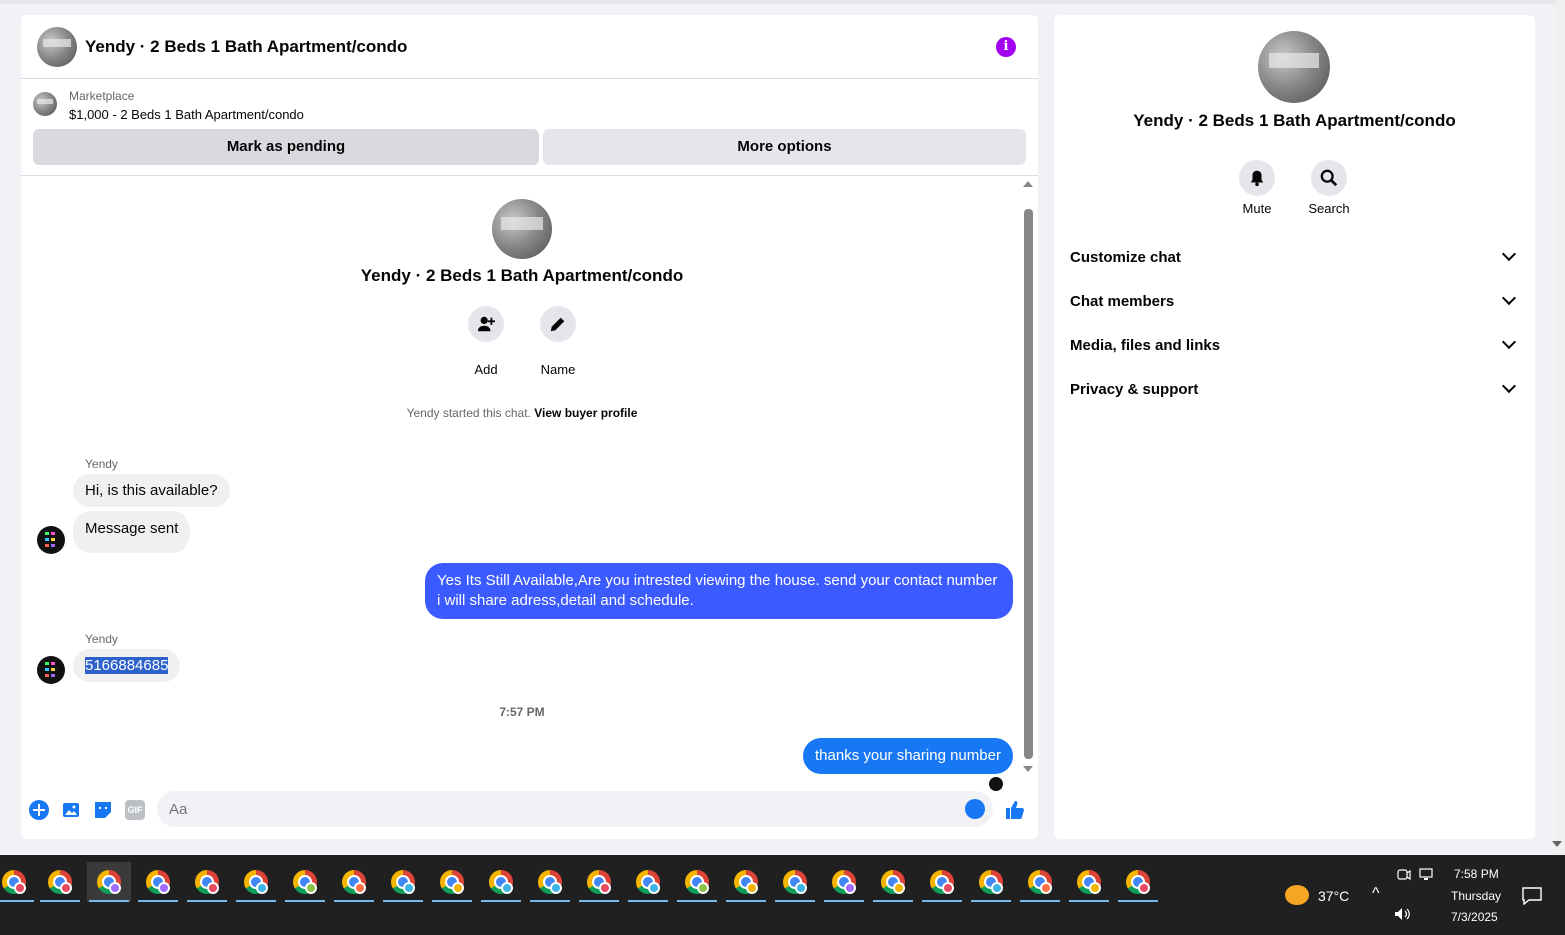  I want to click on conversation-avatar, so click(522, 229).